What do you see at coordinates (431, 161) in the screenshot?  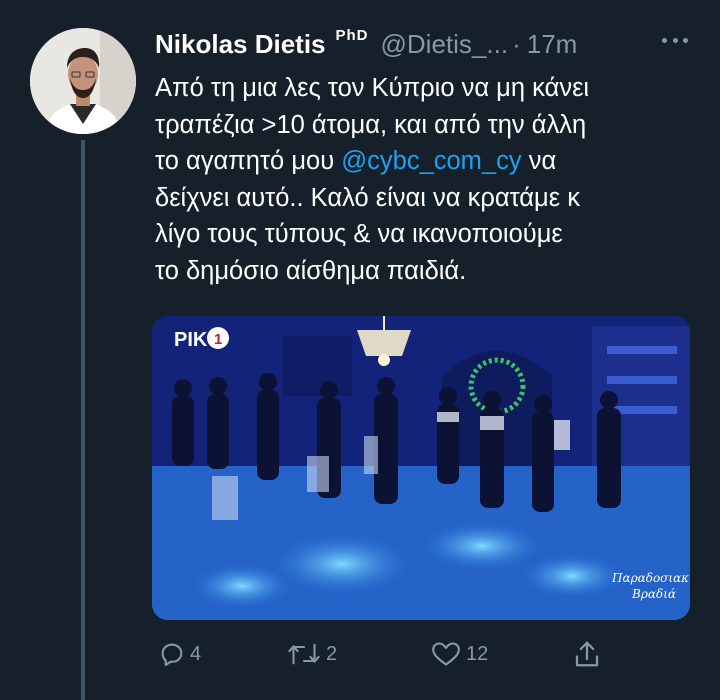 I see `mention-link: @cybc_com_cy` at bounding box center [431, 161].